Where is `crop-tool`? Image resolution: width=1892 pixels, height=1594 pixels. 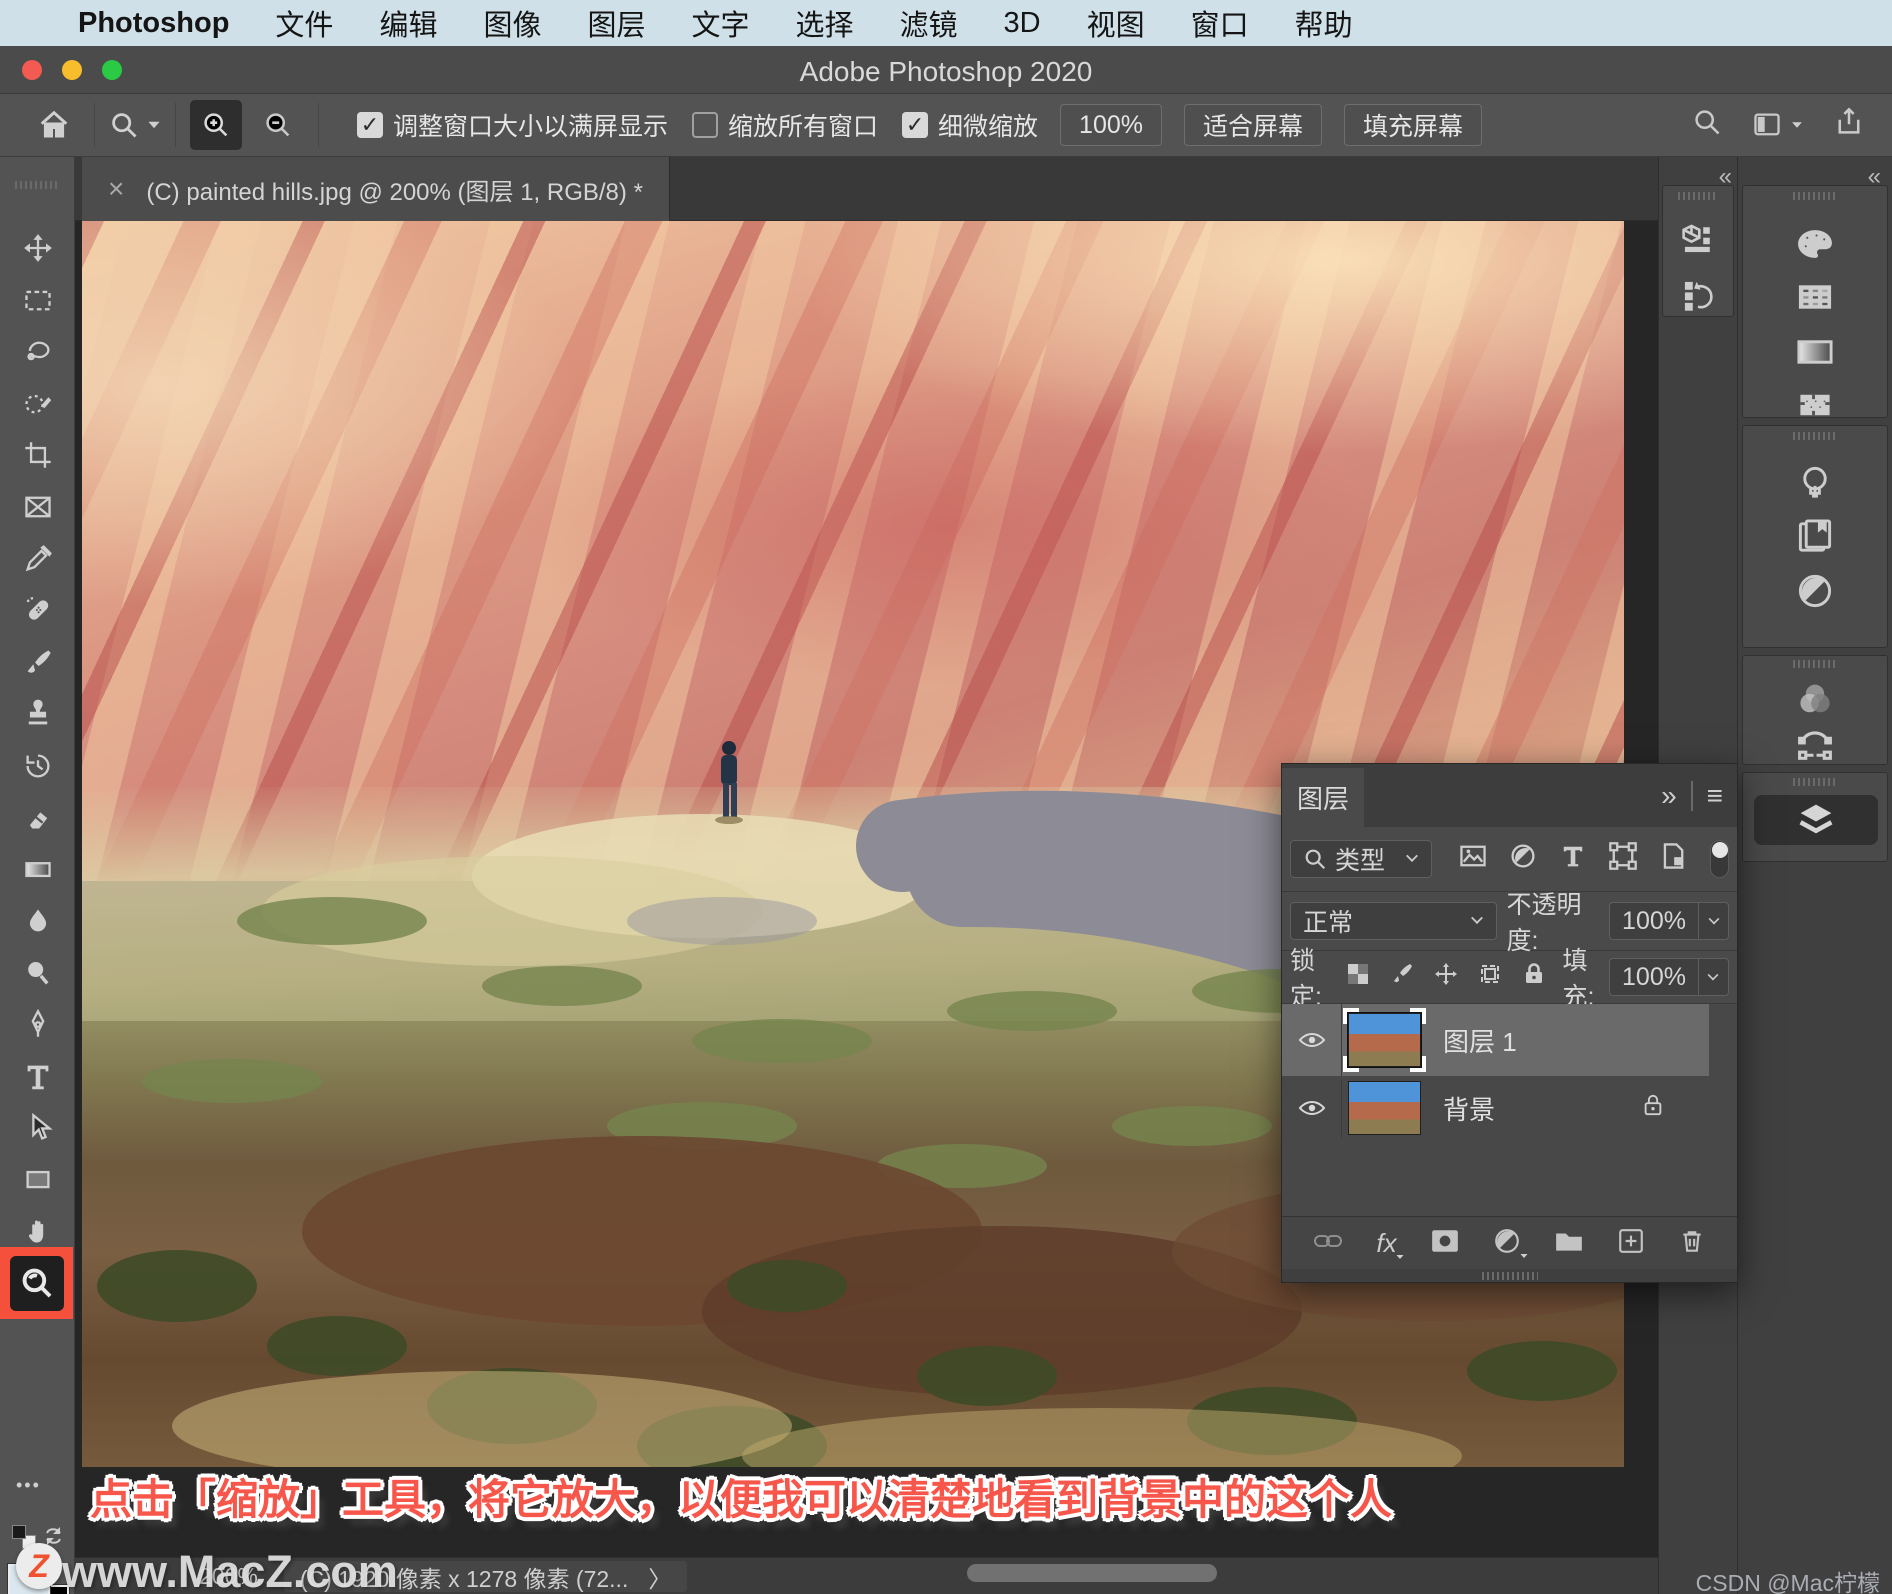
crop-tool is located at coordinates (38, 455).